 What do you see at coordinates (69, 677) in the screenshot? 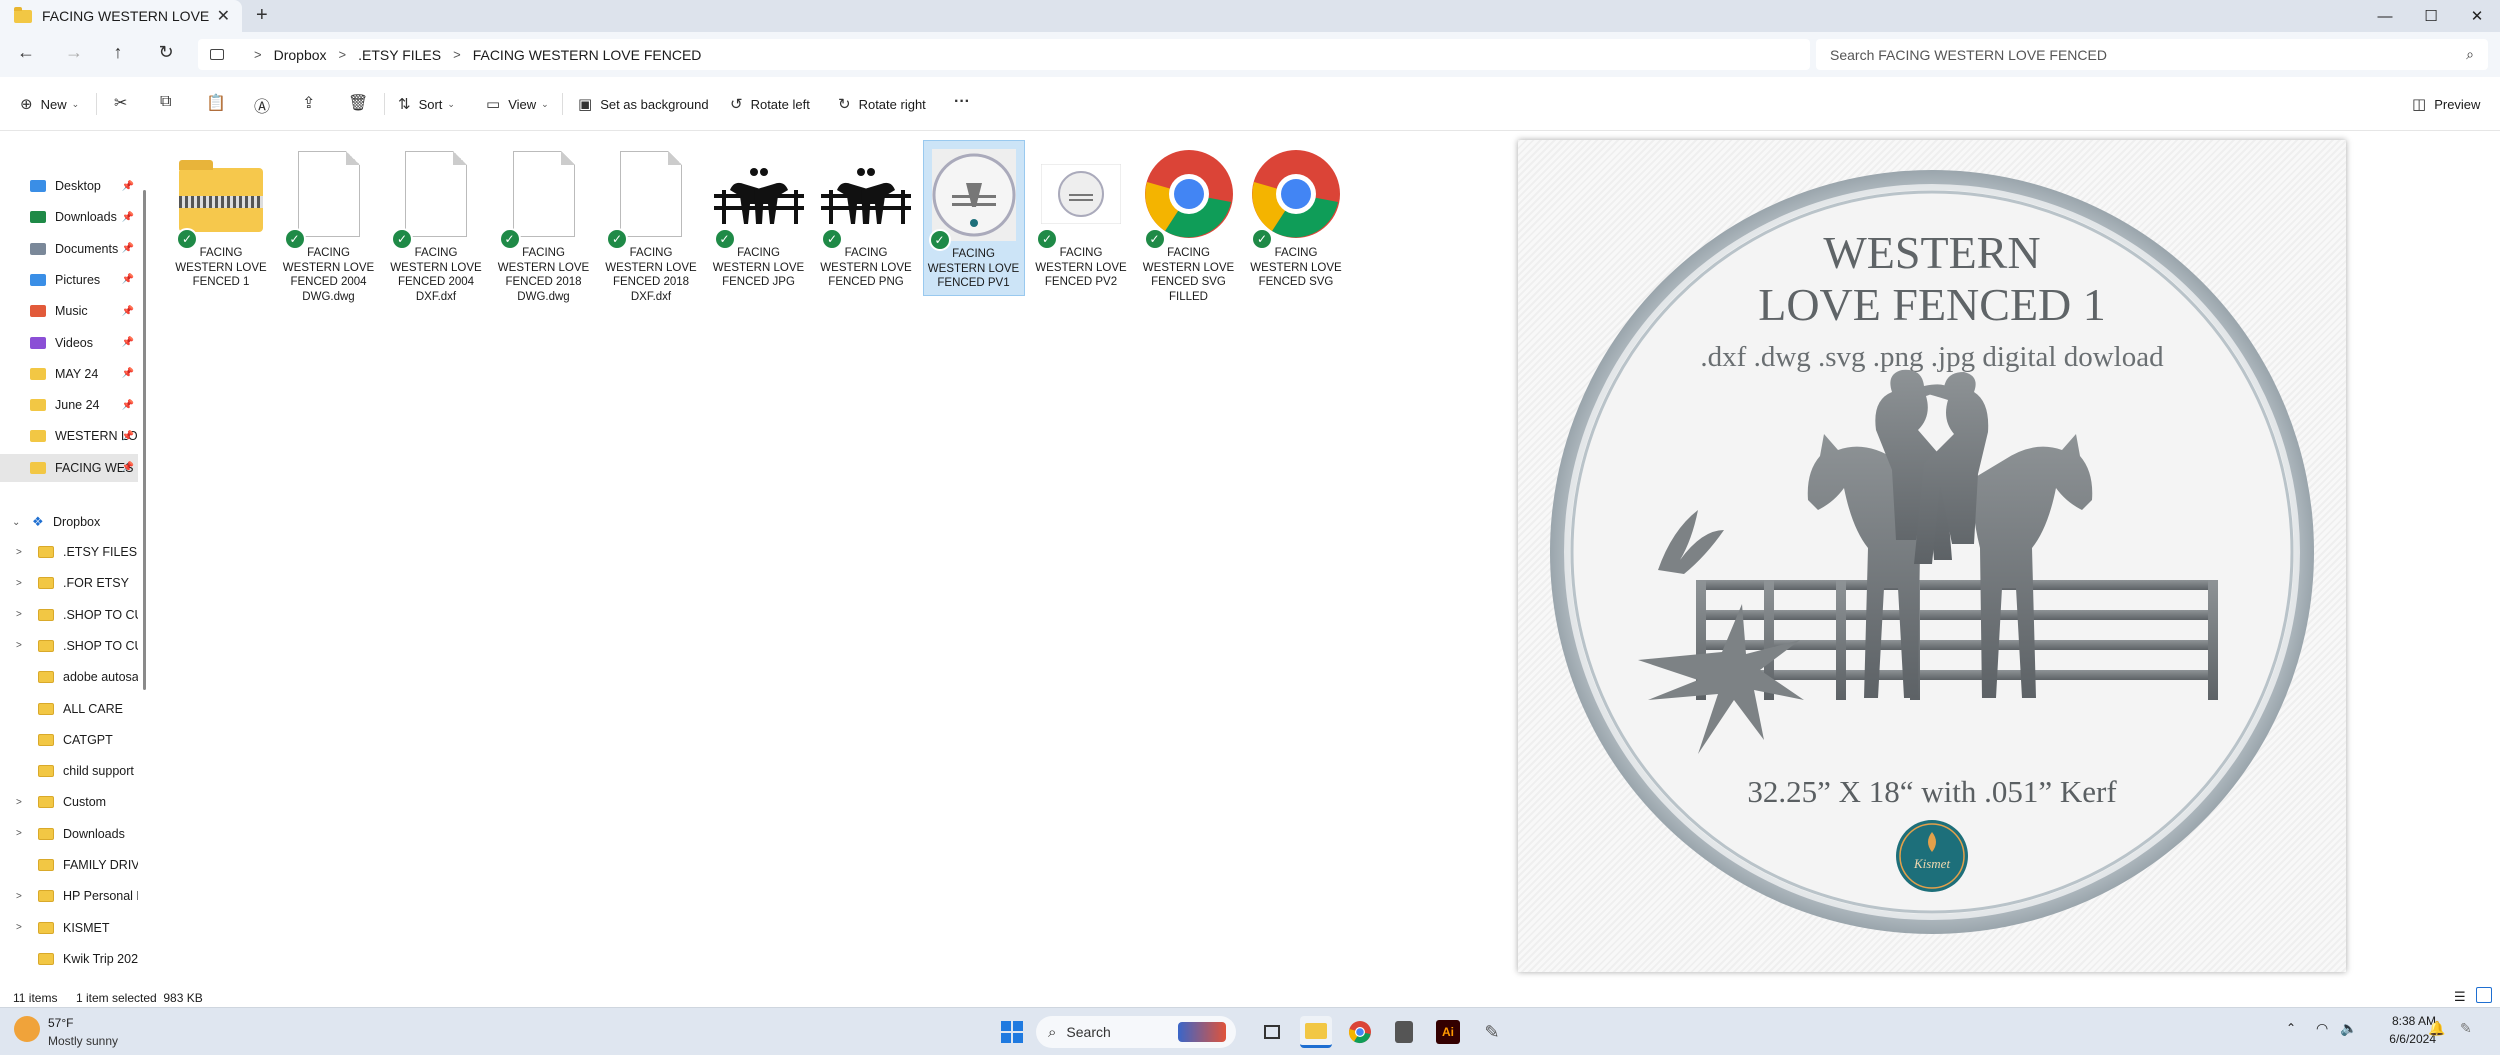
I see `sidebar-item-dropbox-folder: adobe autosav` at bounding box center [69, 677].